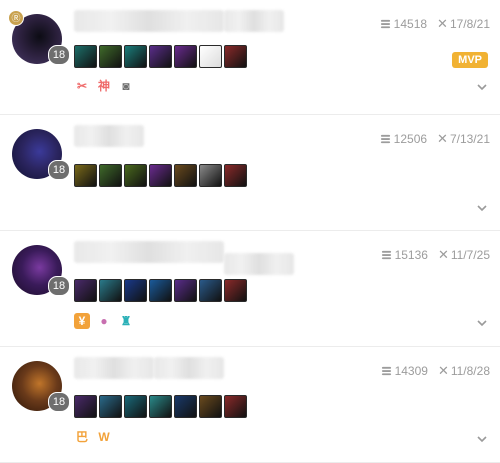 The height and width of the screenshot is (463, 500). I want to click on achievement-badges: ✂ 神 ◙, so click(104, 86).